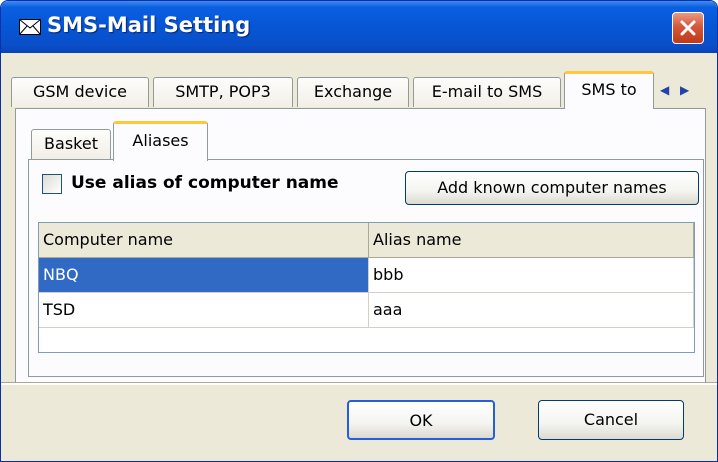 The image size is (718, 462). I want to click on close-button, so click(688, 28).